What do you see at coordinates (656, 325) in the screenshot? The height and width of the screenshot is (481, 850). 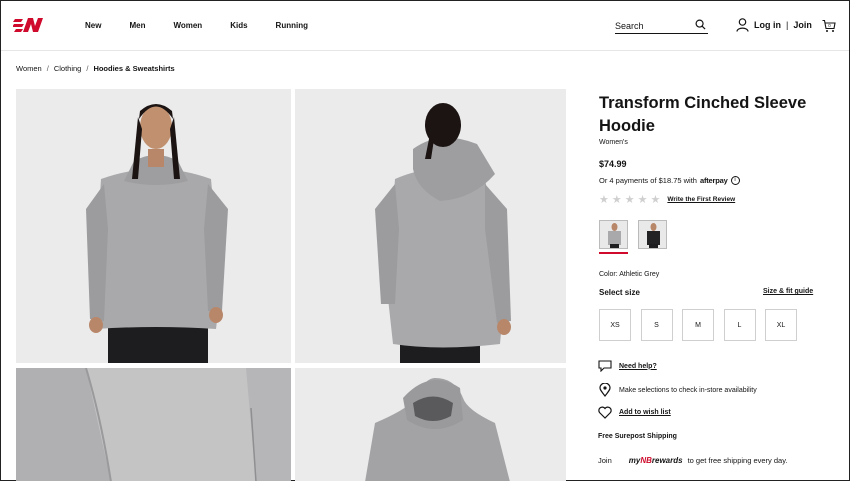 I see `size-button-s: S` at bounding box center [656, 325].